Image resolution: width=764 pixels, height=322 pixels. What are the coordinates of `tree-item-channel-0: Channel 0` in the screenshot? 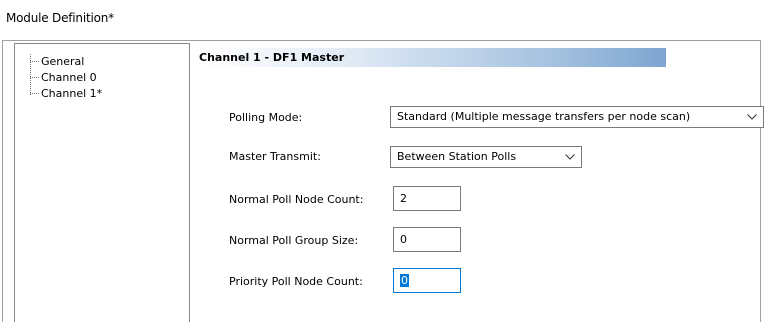 It's located at (64, 77).